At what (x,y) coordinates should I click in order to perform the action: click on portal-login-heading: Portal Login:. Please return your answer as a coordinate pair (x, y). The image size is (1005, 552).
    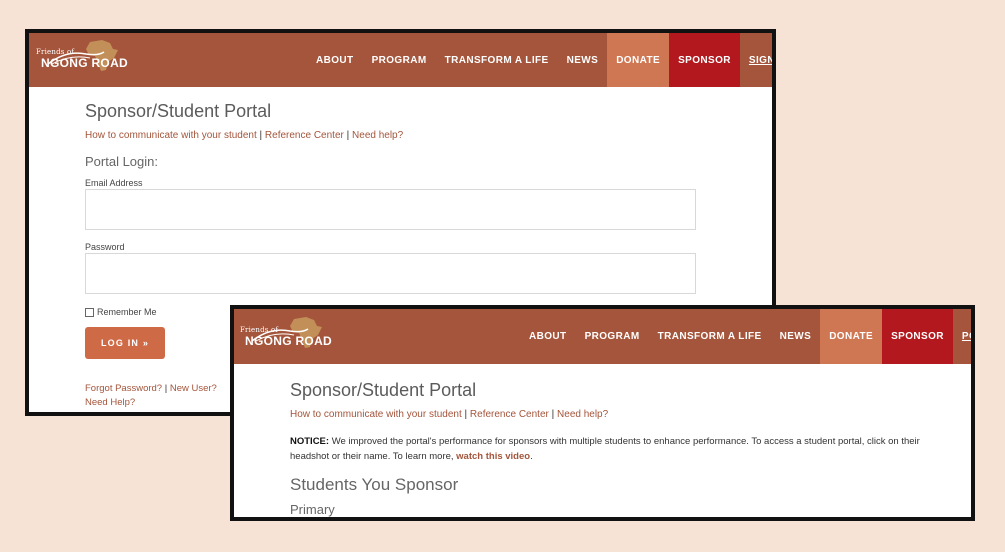
    Looking at the image, I should click on (121, 161).